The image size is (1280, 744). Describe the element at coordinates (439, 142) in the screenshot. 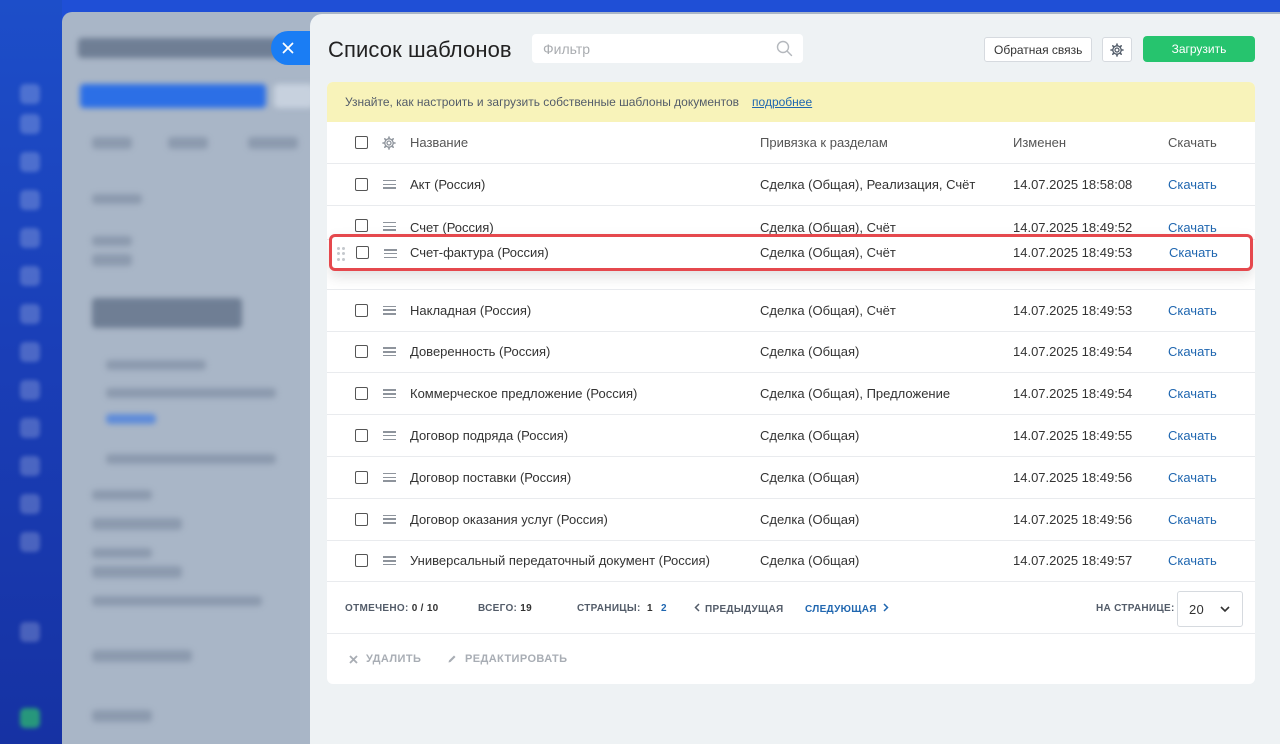

I see `column-header-name: Название` at that location.